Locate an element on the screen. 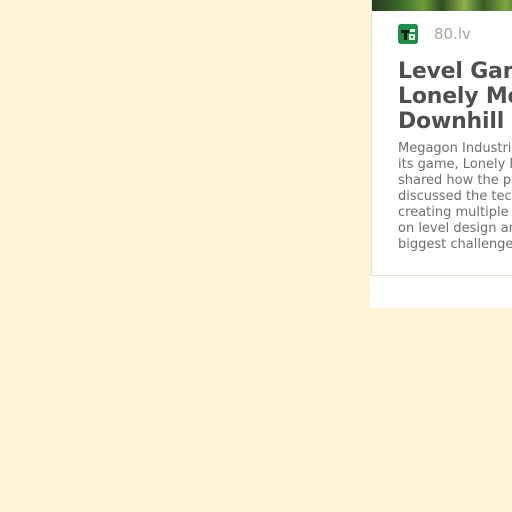 The image size is (512, 512). article-source: 80.lv is located at coordinates (434, 34).